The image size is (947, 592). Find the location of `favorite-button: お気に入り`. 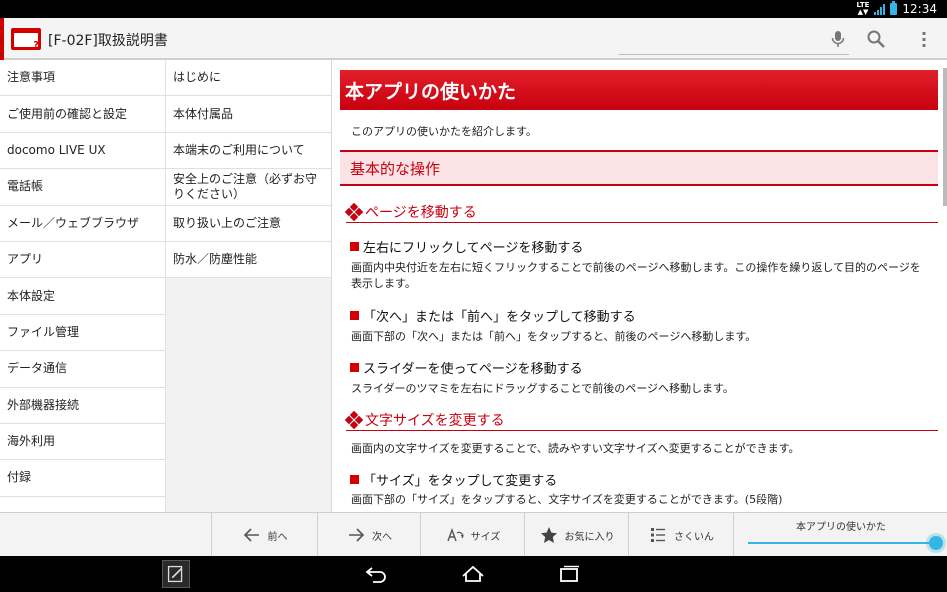

favorite-button: お気に入り is located at coordinates (576, 535).